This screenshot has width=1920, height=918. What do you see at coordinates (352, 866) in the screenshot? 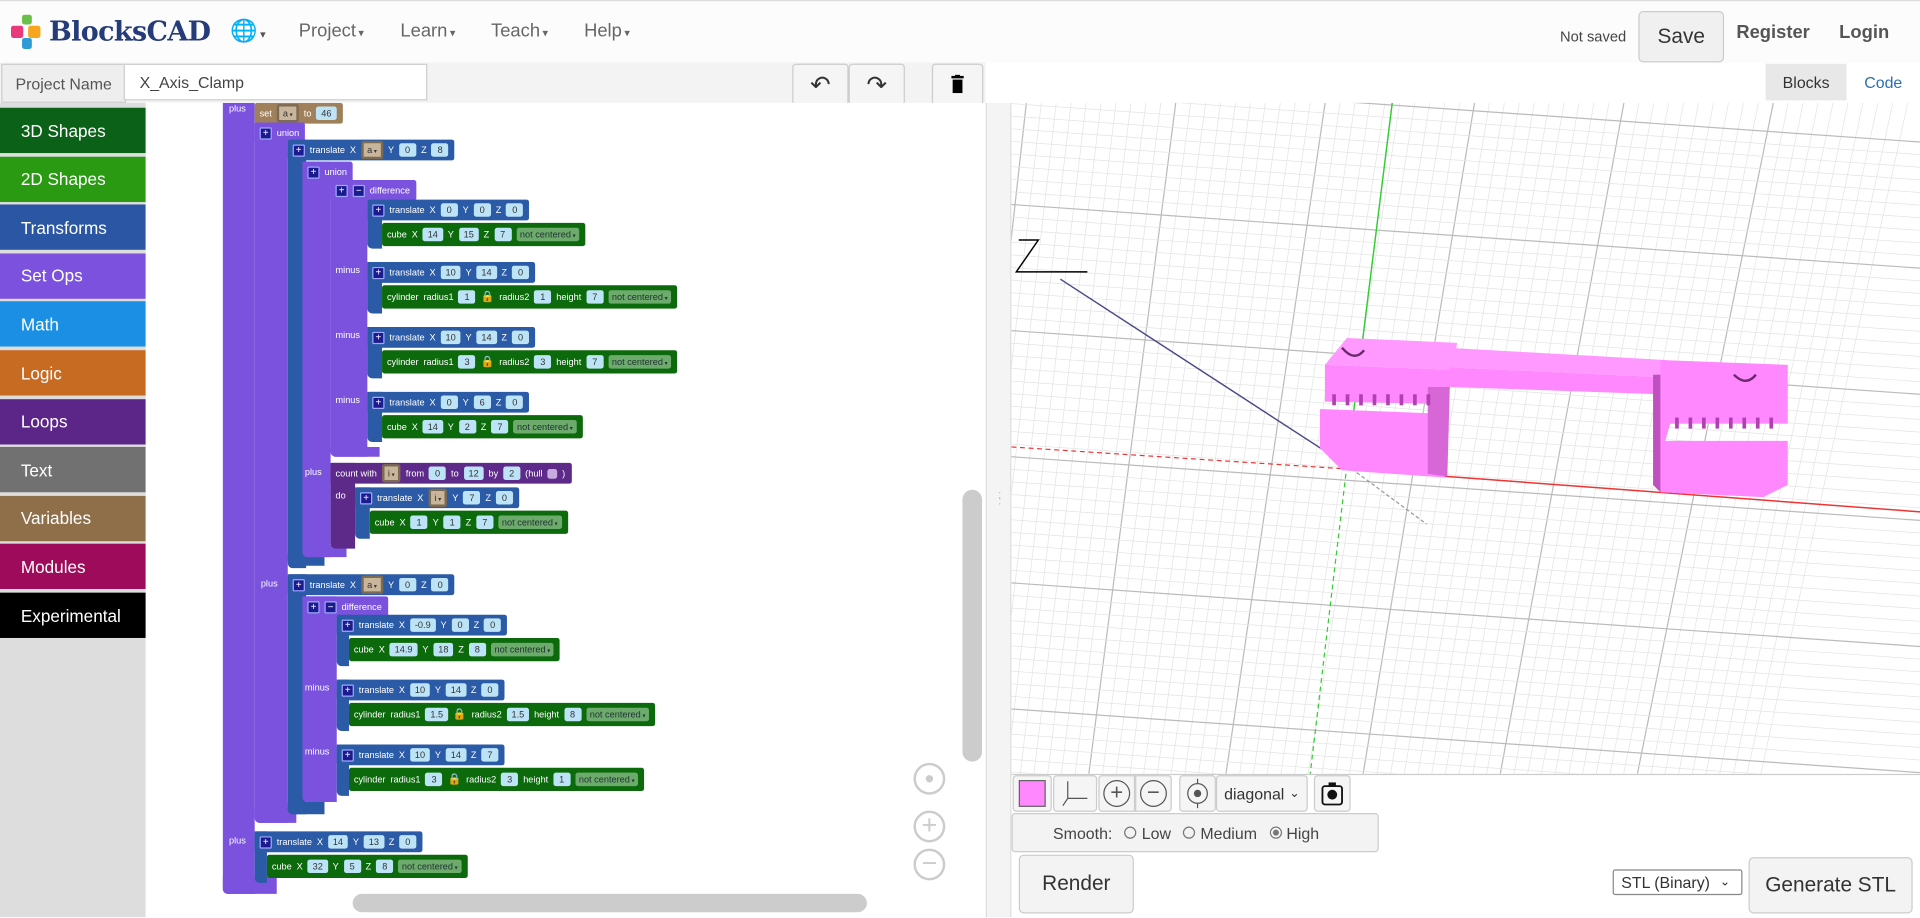
I see `number-input: 5` at bounding box center [352, 866].